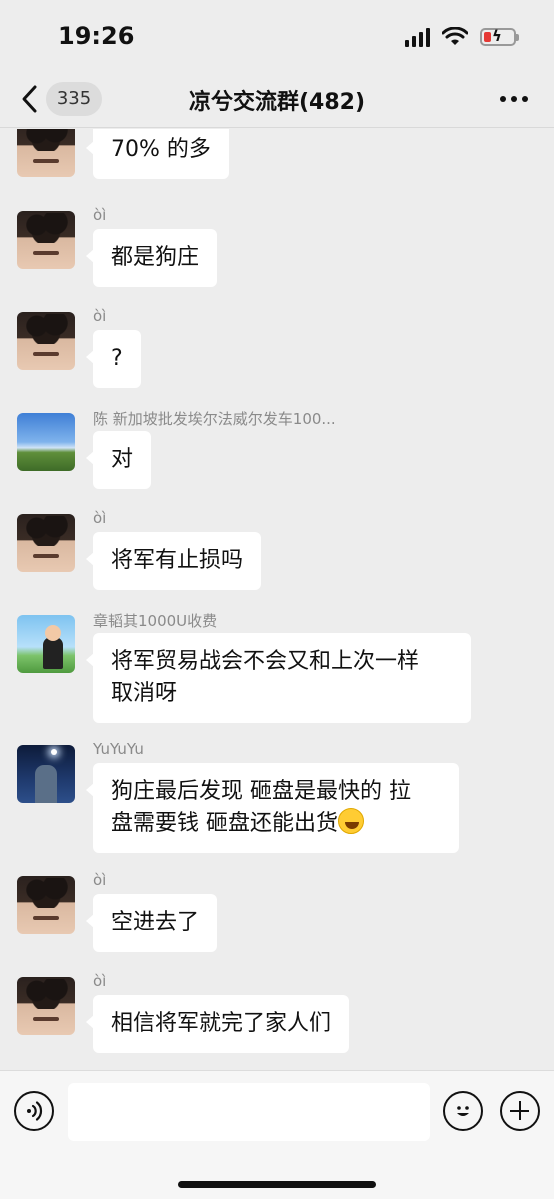  Describe the element at coordinates (122, 459) in the screenshot. I see `message-text: 对` at that location.